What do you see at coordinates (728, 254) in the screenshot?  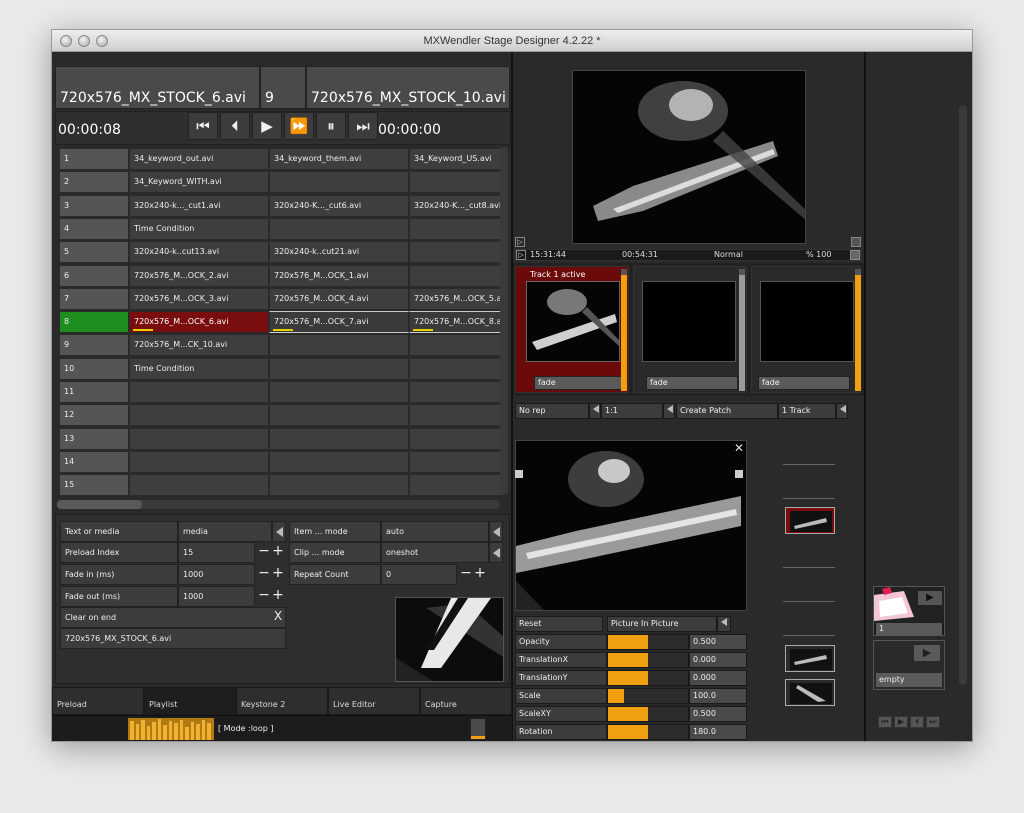 I see `blend-mode: Normal` at bounding box center [728, 254].